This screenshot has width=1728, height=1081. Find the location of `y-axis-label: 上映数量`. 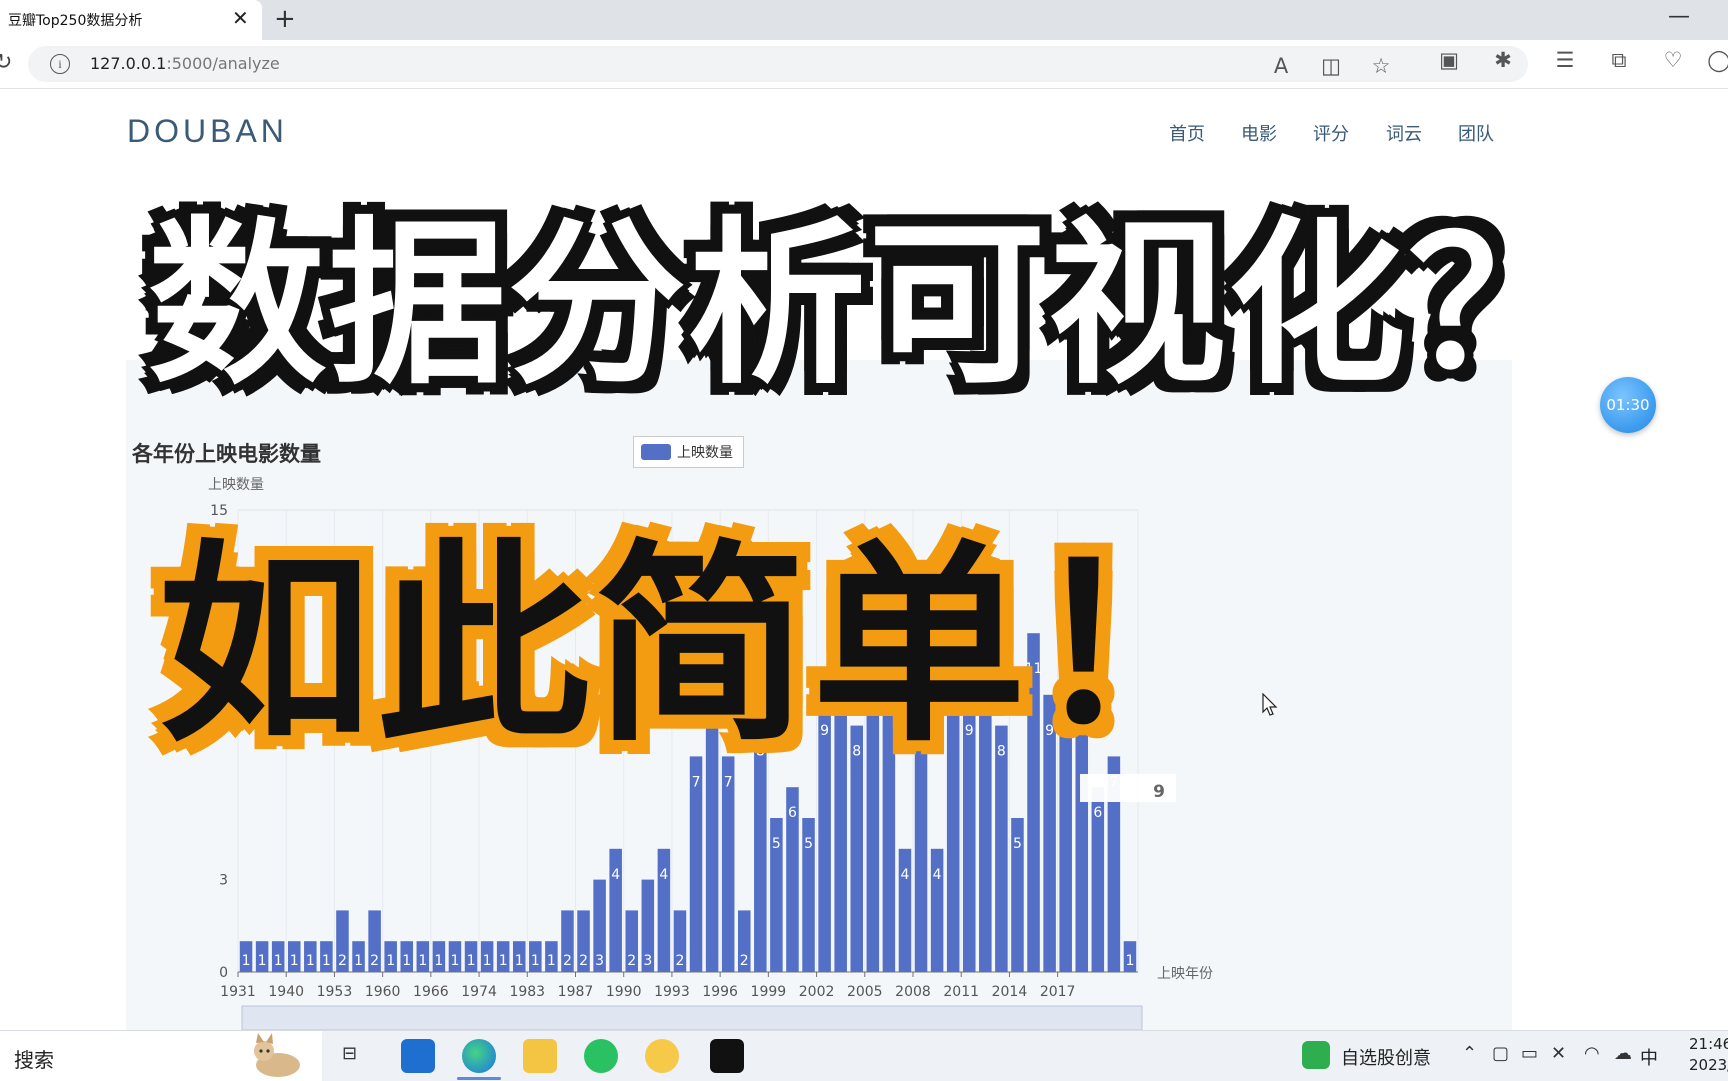

y-axis-label: 上映数量 is located at coordinates (236, 485).